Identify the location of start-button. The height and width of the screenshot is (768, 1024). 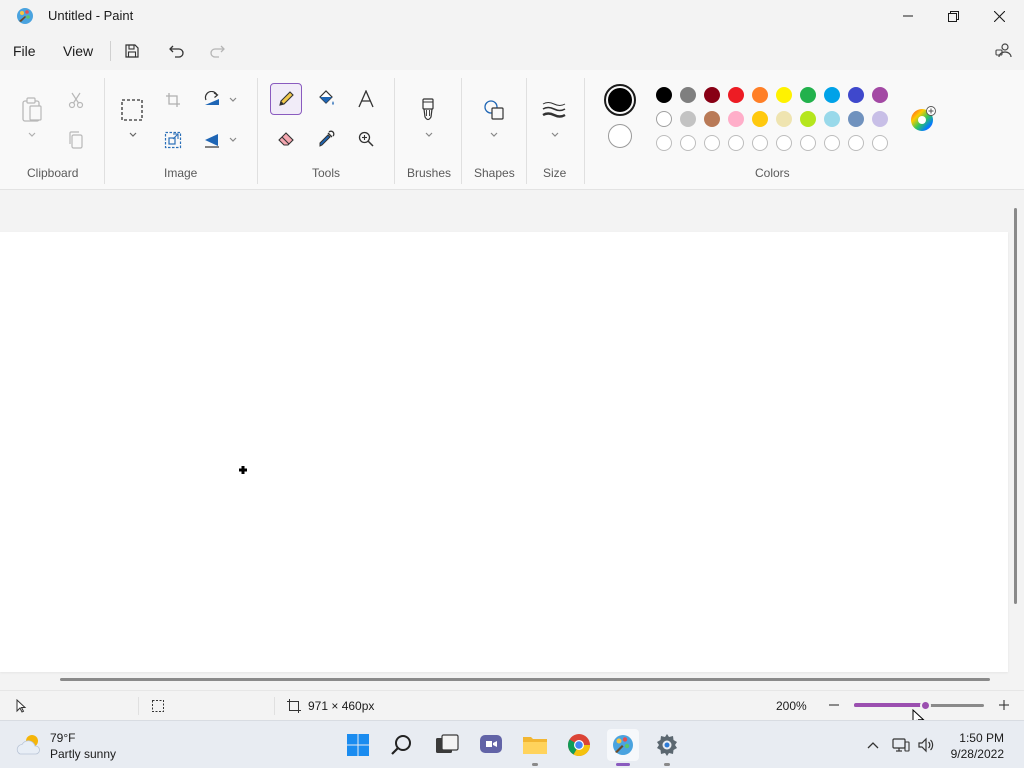
(358, 745).